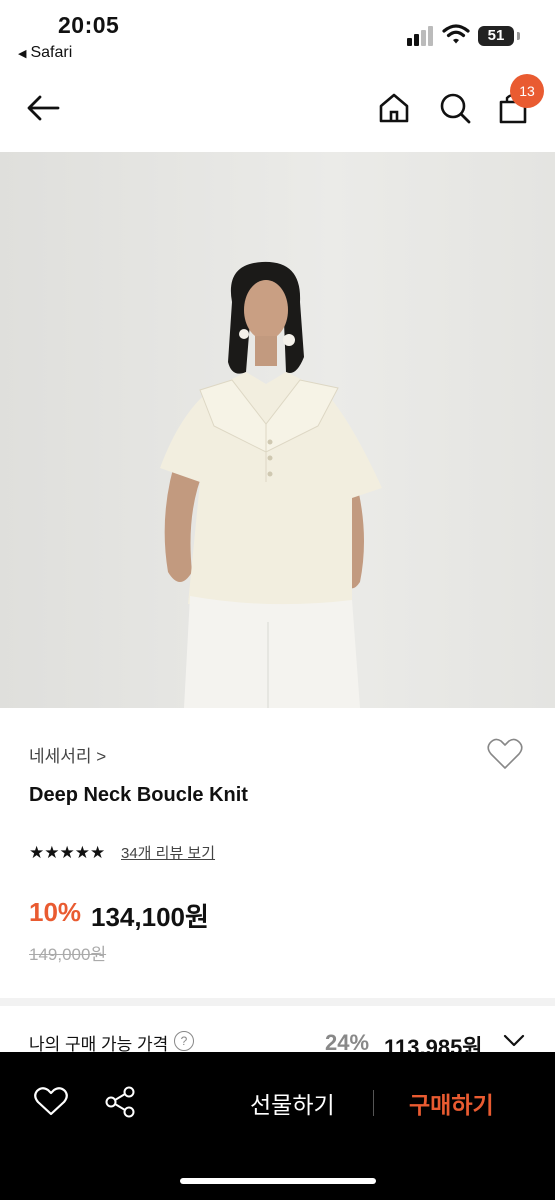  What do you see at coordinates (138, 795) in the screenshot?
I see `product-name: Deep Neck Boucle Knit` at bounding box center [138, 795].